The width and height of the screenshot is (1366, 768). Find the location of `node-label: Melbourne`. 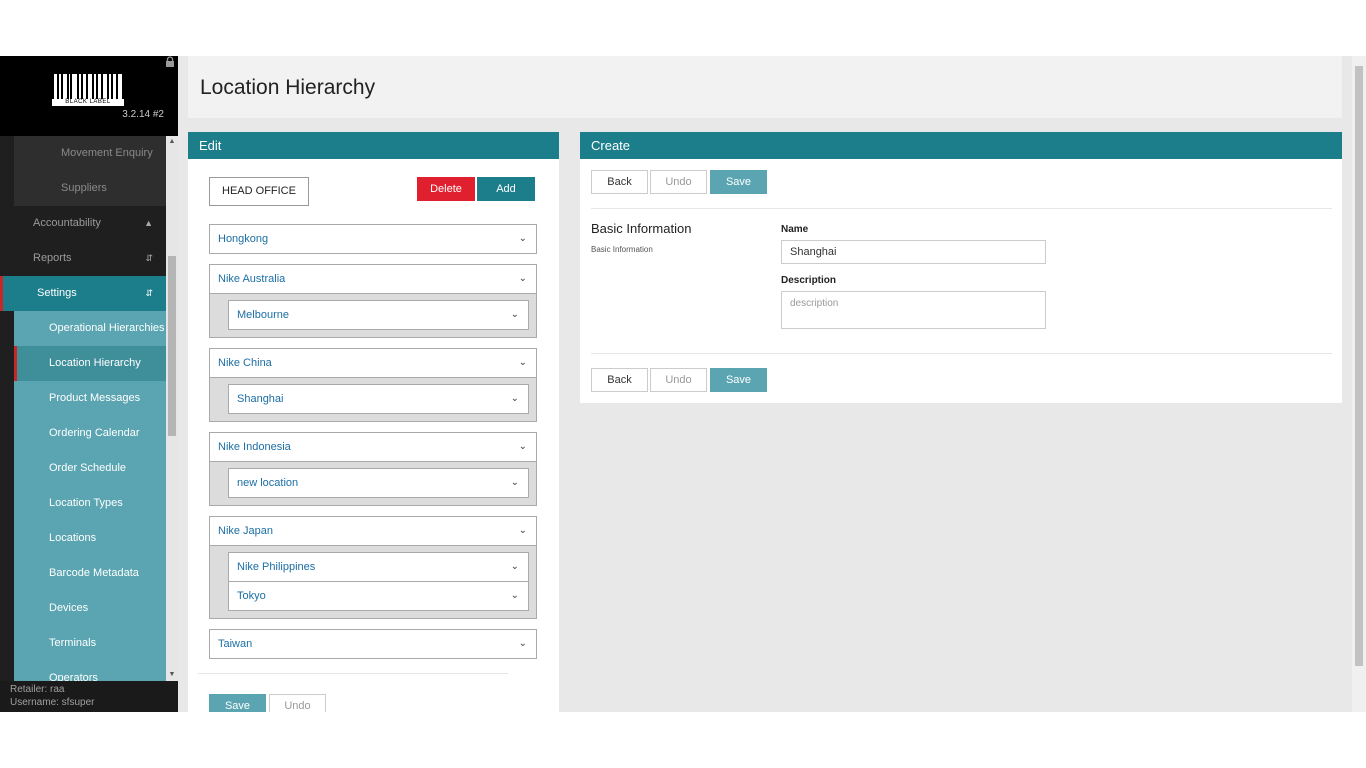

node-label: Melbourne is located at coordinates (263, 315).